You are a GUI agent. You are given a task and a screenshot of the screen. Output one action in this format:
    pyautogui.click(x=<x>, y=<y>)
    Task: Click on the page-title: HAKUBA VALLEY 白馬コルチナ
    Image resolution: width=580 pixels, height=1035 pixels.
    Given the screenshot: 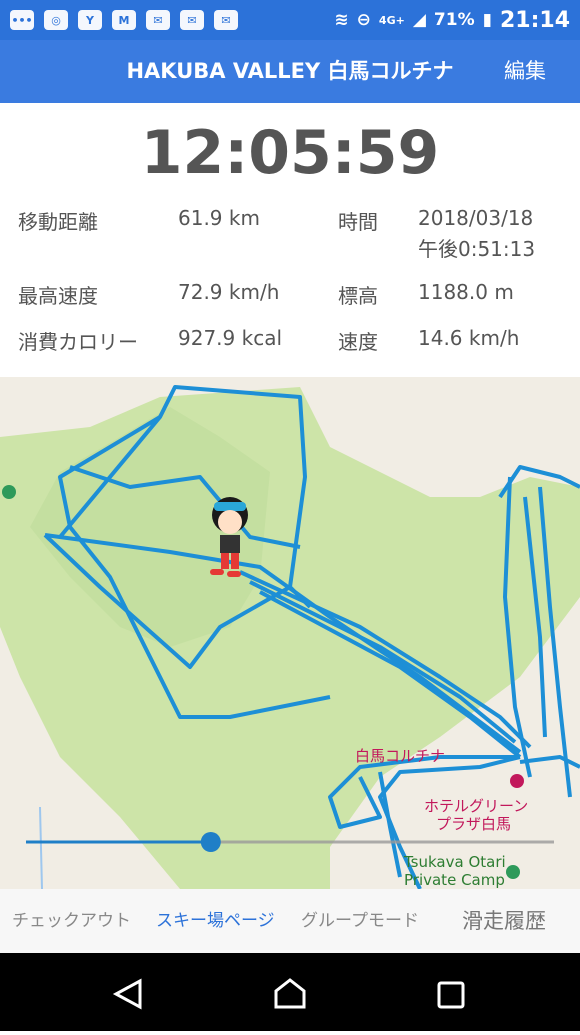 What is the action you would take?
    pyautogui.click(x=290, y=71)
    